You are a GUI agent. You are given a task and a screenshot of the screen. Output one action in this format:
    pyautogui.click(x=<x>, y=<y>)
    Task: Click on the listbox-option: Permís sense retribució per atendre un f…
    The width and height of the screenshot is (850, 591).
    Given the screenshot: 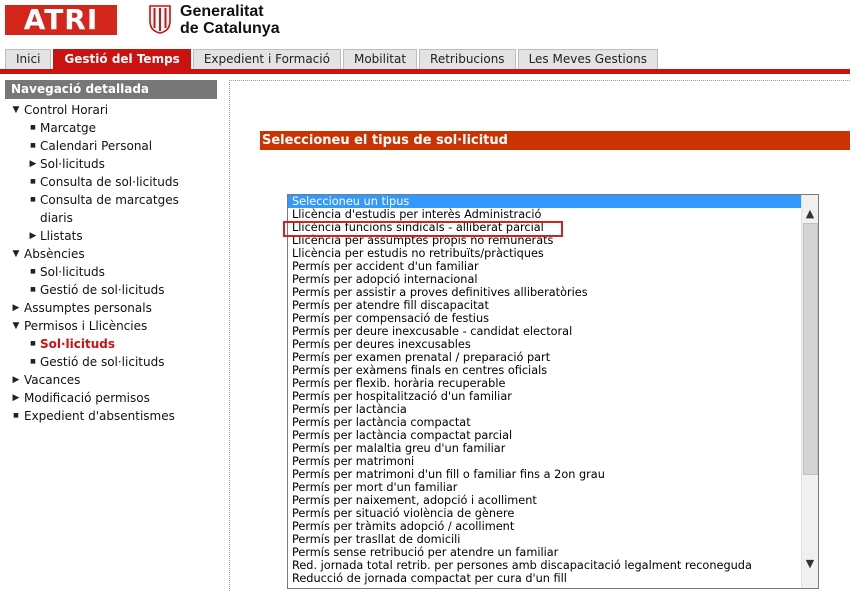 What is the action you would take?
    pyautogui.click(x=544, y=552)
    